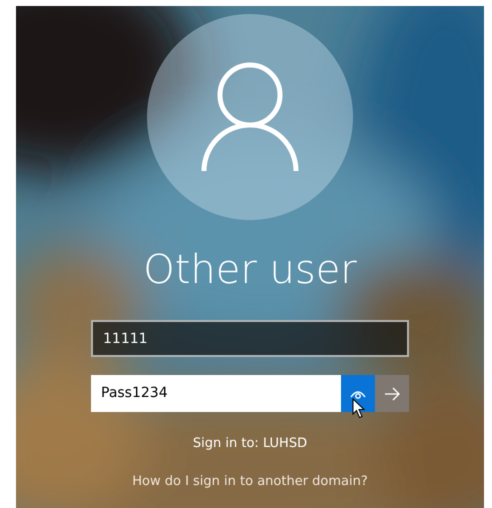 This screenshot has height=508, width=492. Describe the element at coordinates (250, 270) in the screenshot. I see `user-name: Other user` at that location.